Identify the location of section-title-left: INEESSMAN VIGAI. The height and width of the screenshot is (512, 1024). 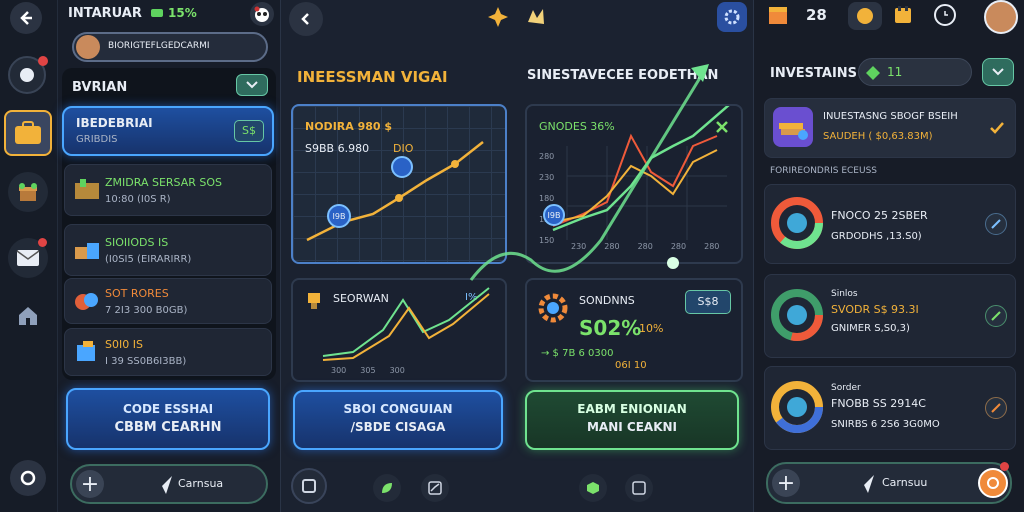
(372, 77).